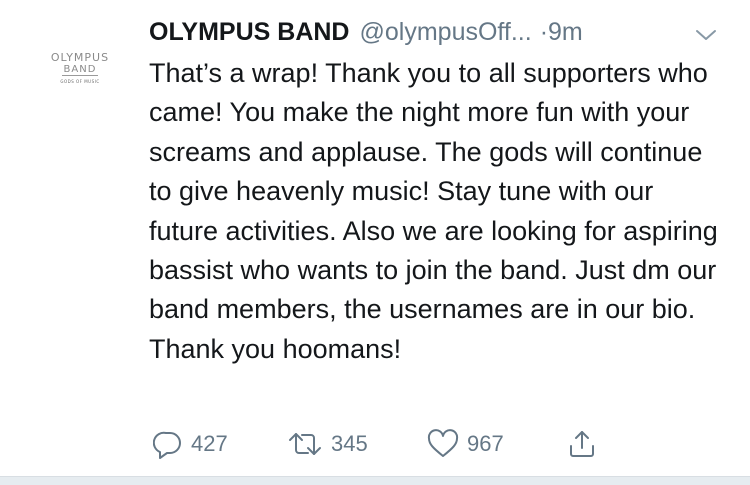 The width and height of the screenshot is (750, 485). I want to click on timestamp: ·9m, so click(561, 32).